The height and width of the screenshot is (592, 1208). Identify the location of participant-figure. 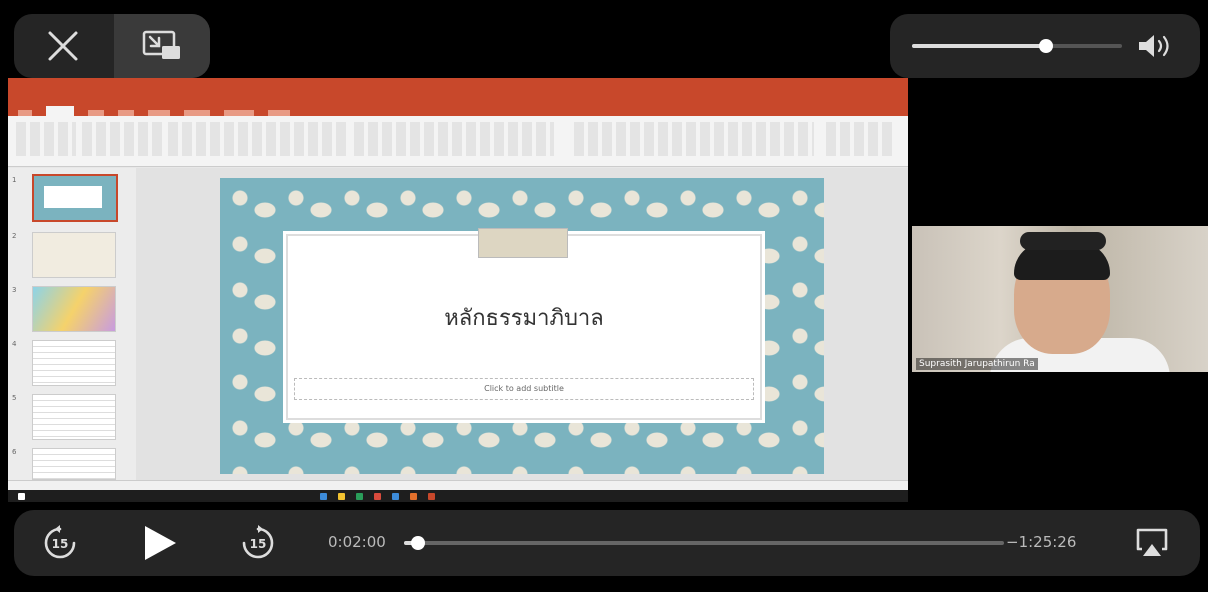
(1063, 241).